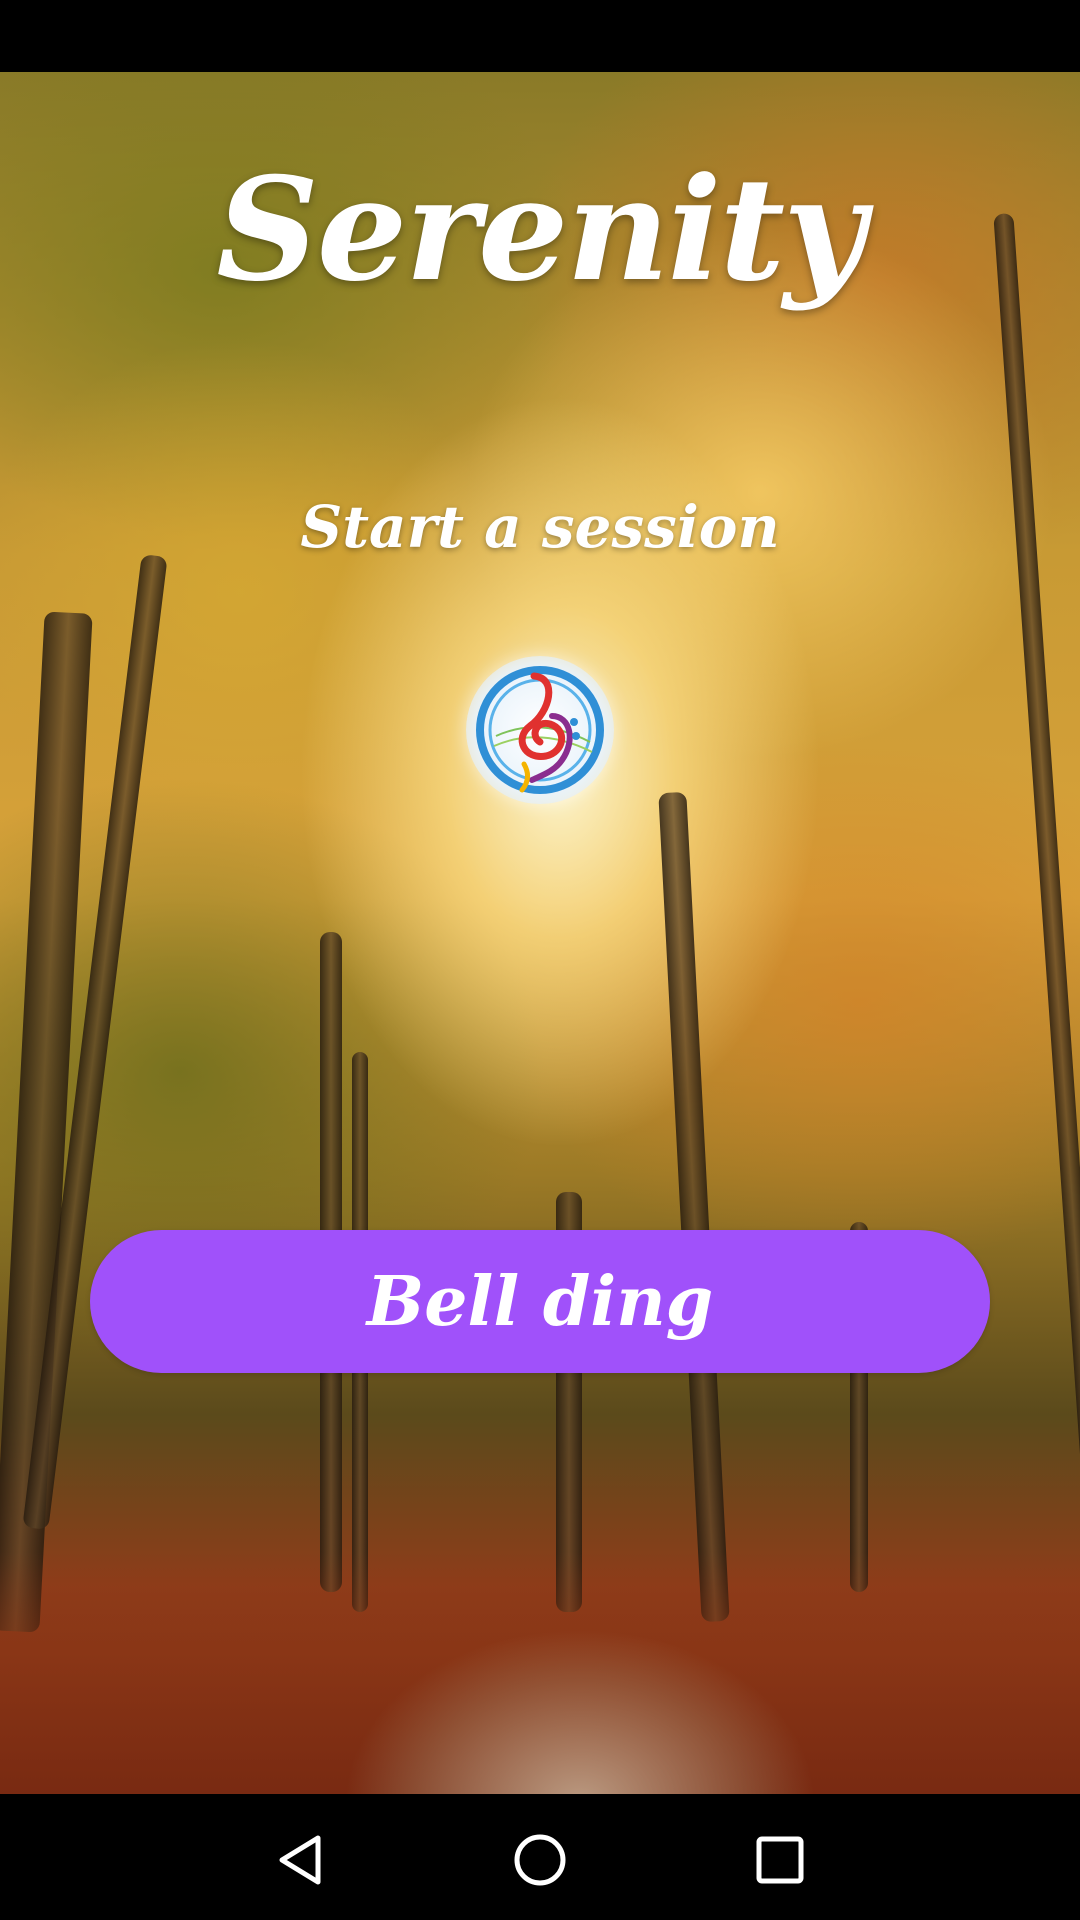 Image resolution: width=1080 pixels, height=1920 pixels. Describe the element at coordinates (540, 1301) in the screenshot. I see `bell-ding-button: Bell ding` at that location.